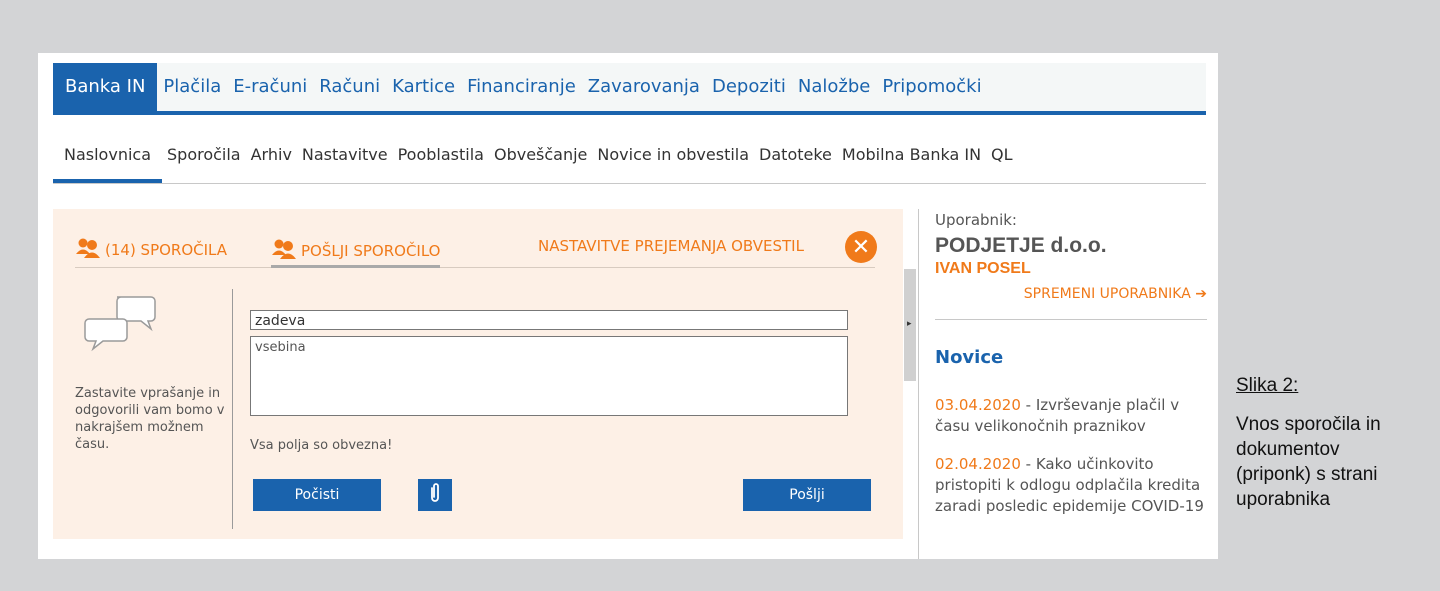  I want to click on user-name: IVAN POSEL, so click(983, 268).